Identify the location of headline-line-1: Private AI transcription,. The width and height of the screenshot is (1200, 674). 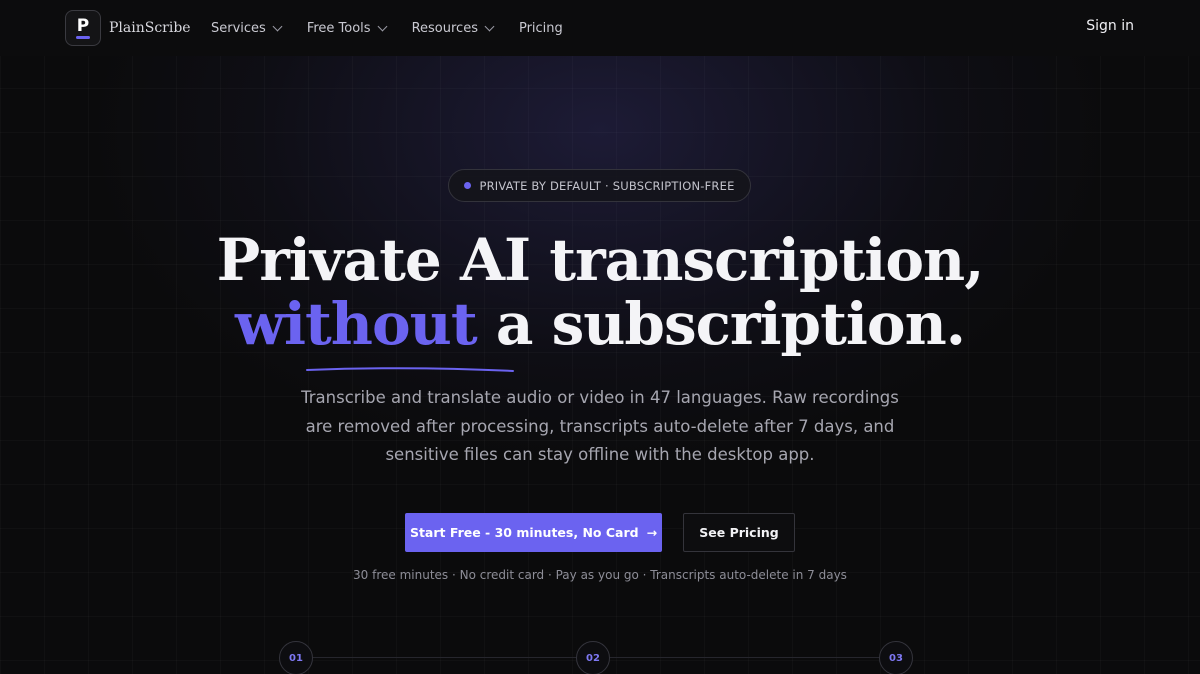
(600, 260).